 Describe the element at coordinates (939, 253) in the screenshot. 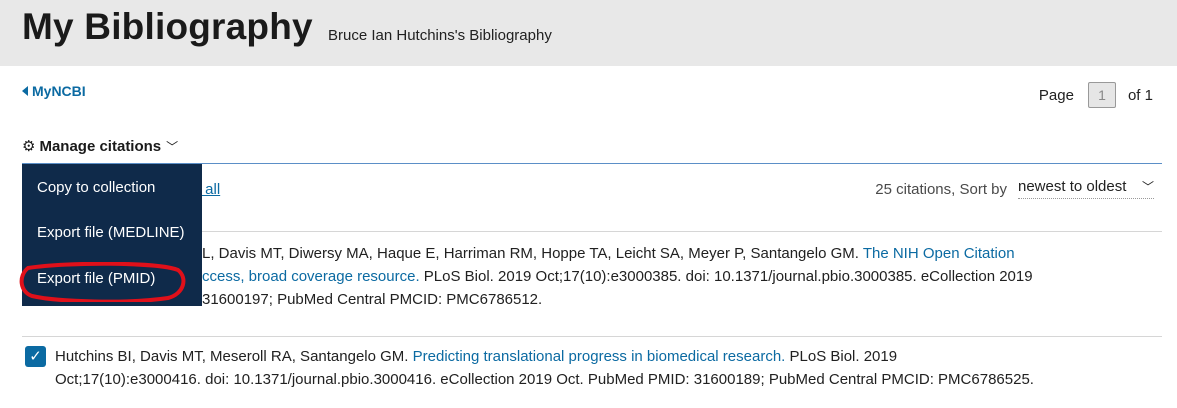

I see `citation-title-link: The NIH Open Citation` at that location.